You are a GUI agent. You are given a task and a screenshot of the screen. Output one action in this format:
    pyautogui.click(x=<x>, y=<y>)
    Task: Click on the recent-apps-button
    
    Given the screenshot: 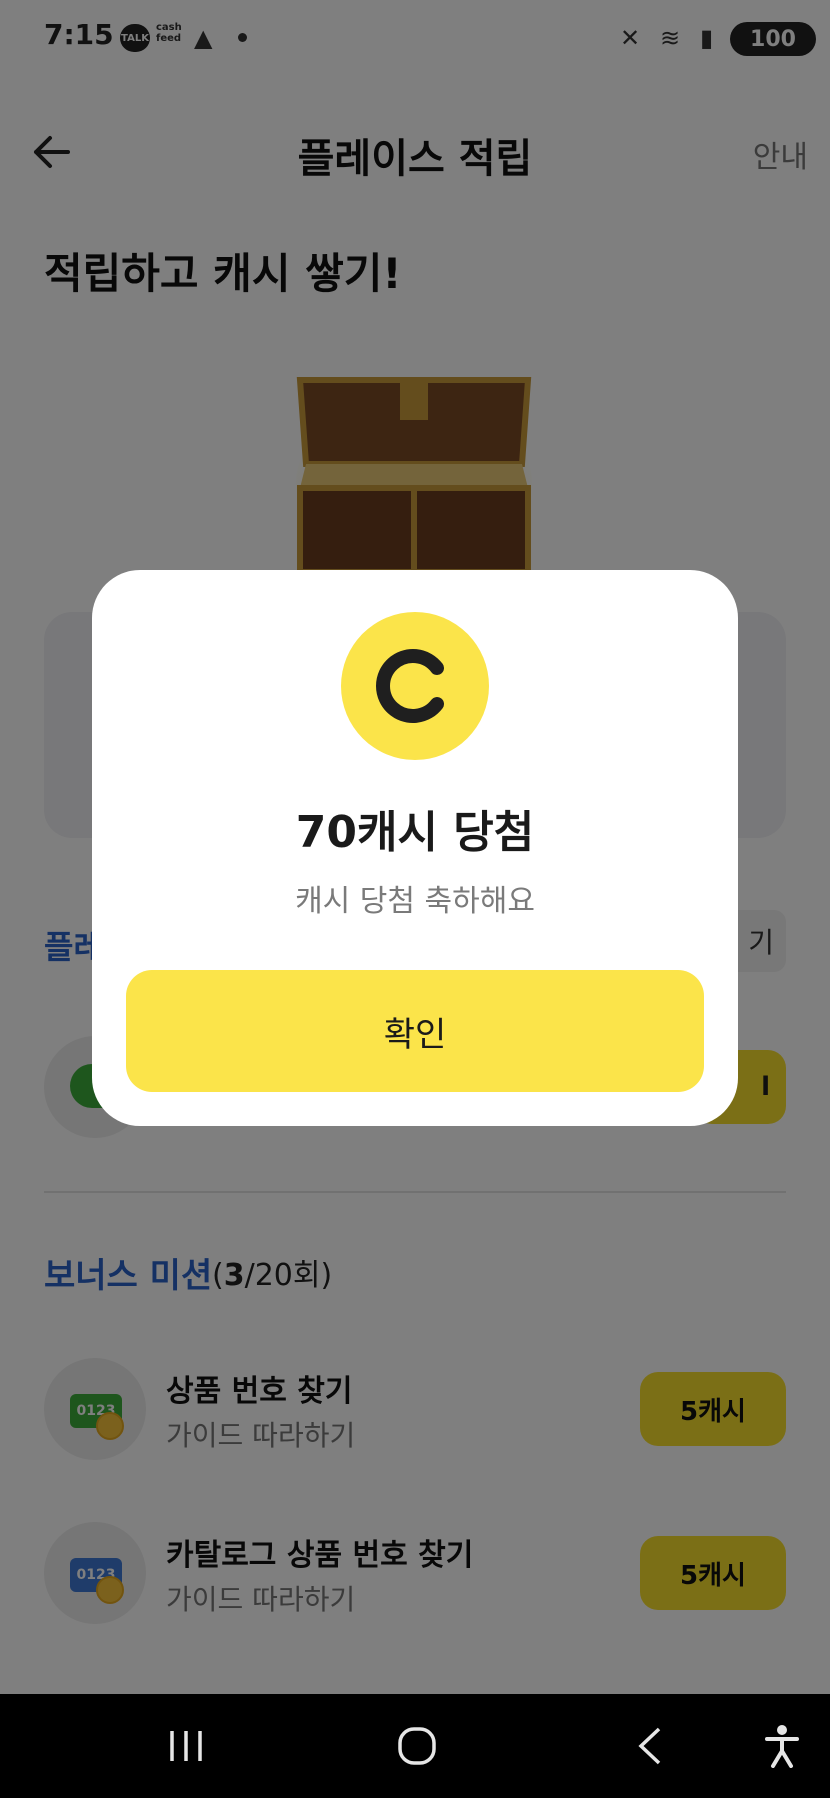 What is the action you would take?
    pyautogui.click(x=186, y=1746)
    